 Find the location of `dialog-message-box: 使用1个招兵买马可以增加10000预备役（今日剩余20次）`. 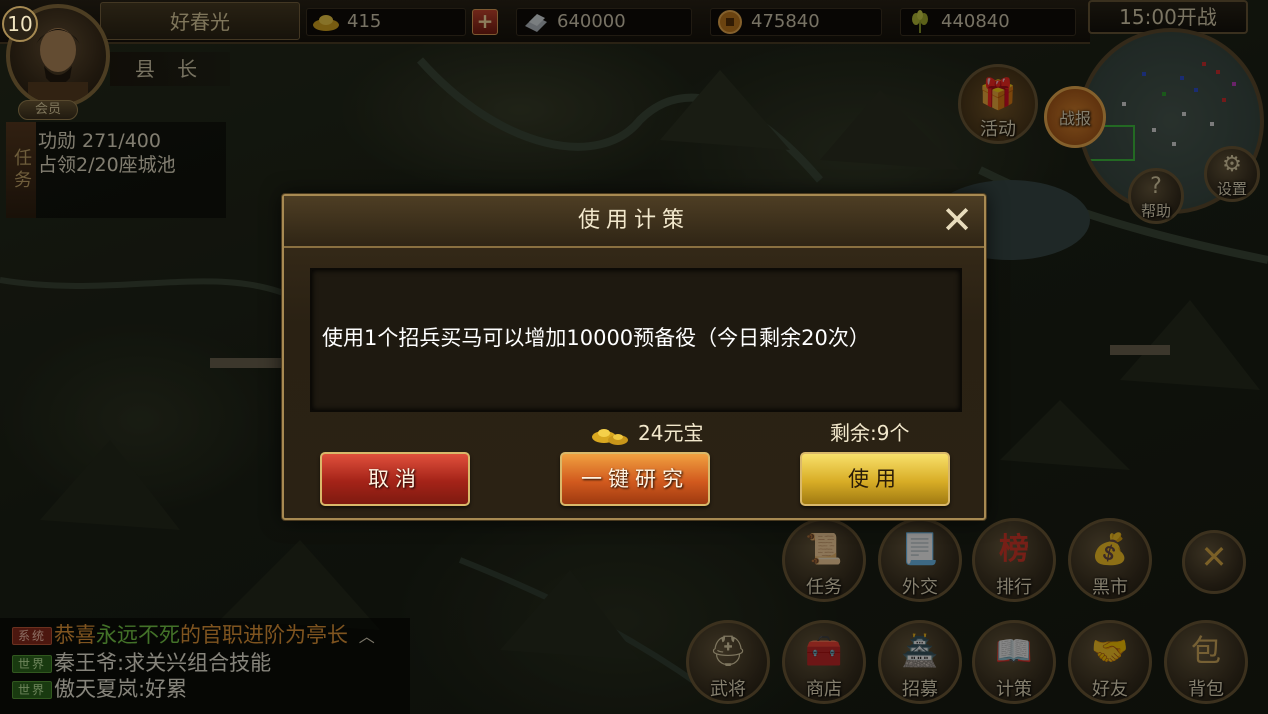

dialog-message-box: 使用1个招兵买马可以增加10000预备役（今日剩余20次） is located at coordinates (636, 340).